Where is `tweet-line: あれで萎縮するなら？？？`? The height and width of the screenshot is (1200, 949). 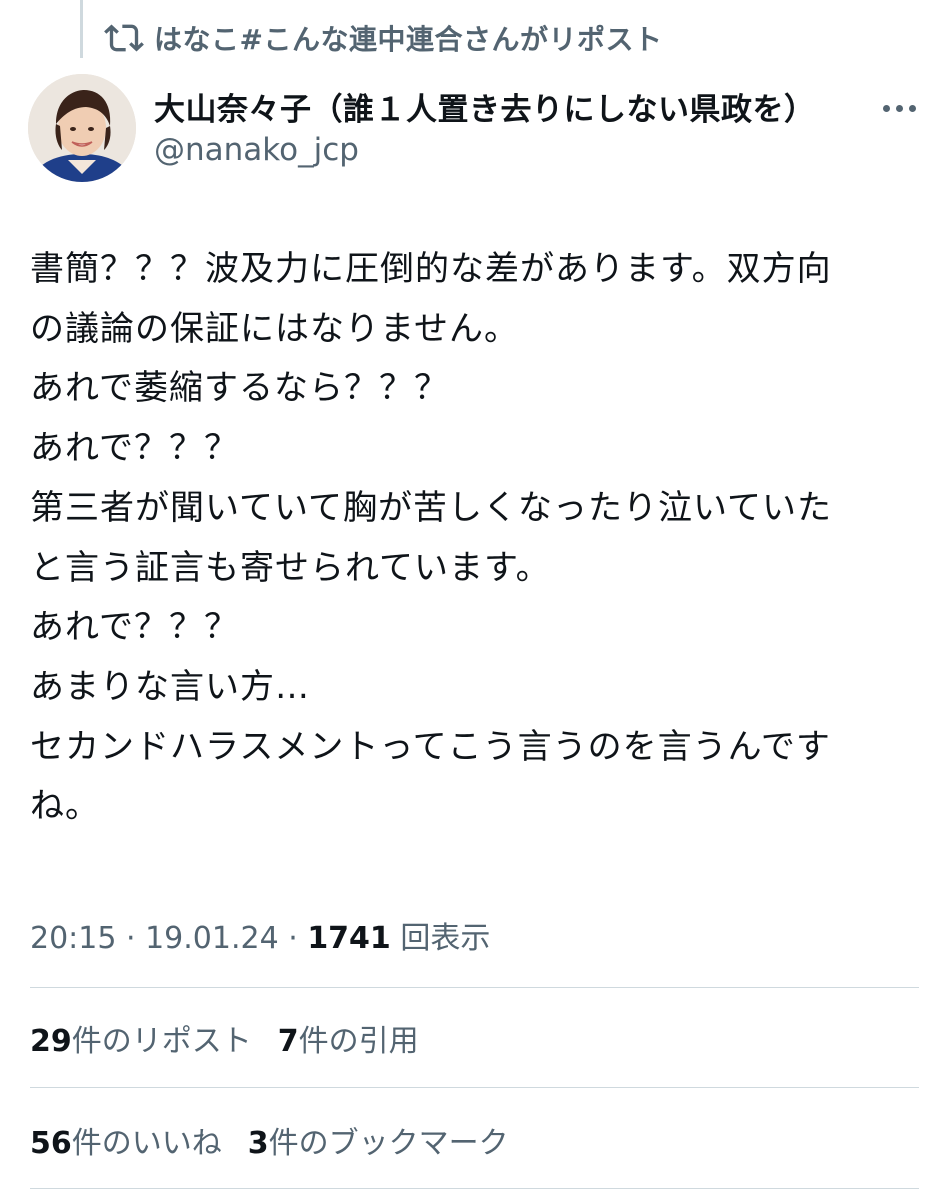
tweet-line: あれで萎縮するなら？？？ is located at coordinates (239, 388).